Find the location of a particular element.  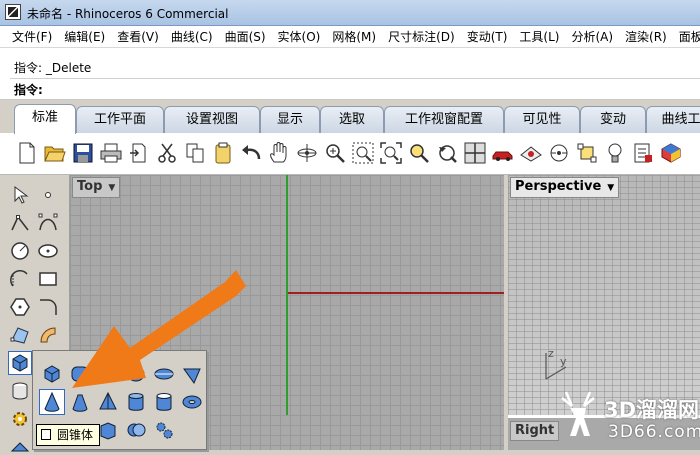

save-icon is located at coordinates (83, 153).